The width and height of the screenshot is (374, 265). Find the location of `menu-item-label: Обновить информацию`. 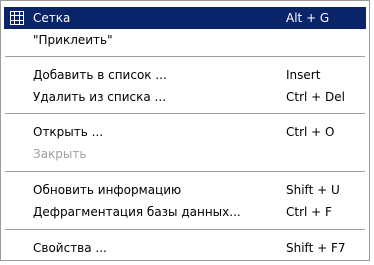

menu-item-label: Обновить информацию is located at coordinates (107, 190).